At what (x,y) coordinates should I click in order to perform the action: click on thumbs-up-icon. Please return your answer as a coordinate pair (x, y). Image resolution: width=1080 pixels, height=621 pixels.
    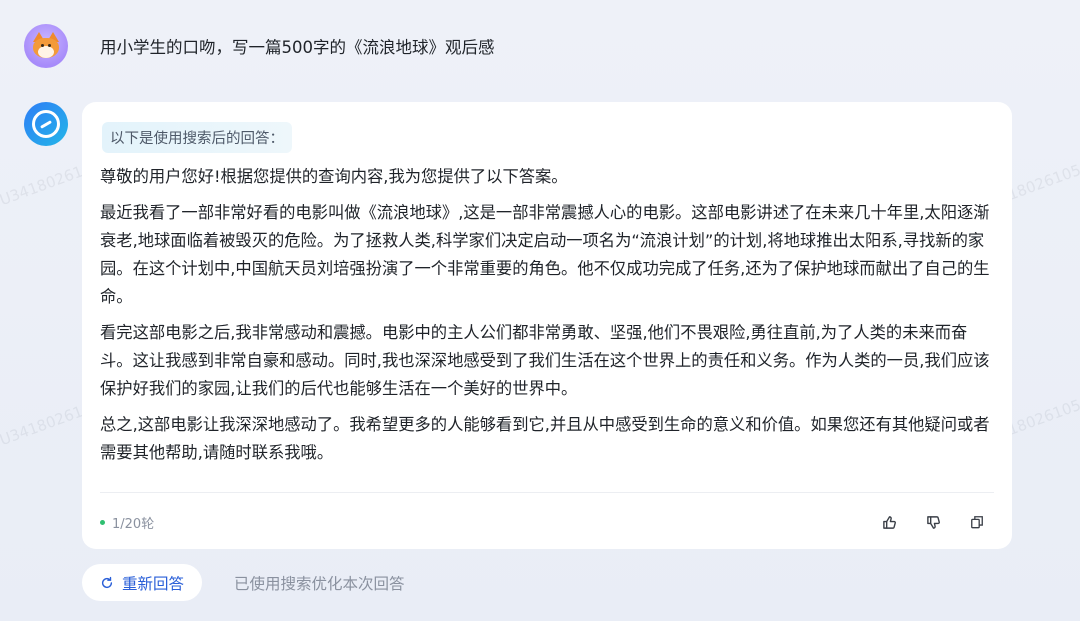
    Looking at the image, I should click on (889, 522).